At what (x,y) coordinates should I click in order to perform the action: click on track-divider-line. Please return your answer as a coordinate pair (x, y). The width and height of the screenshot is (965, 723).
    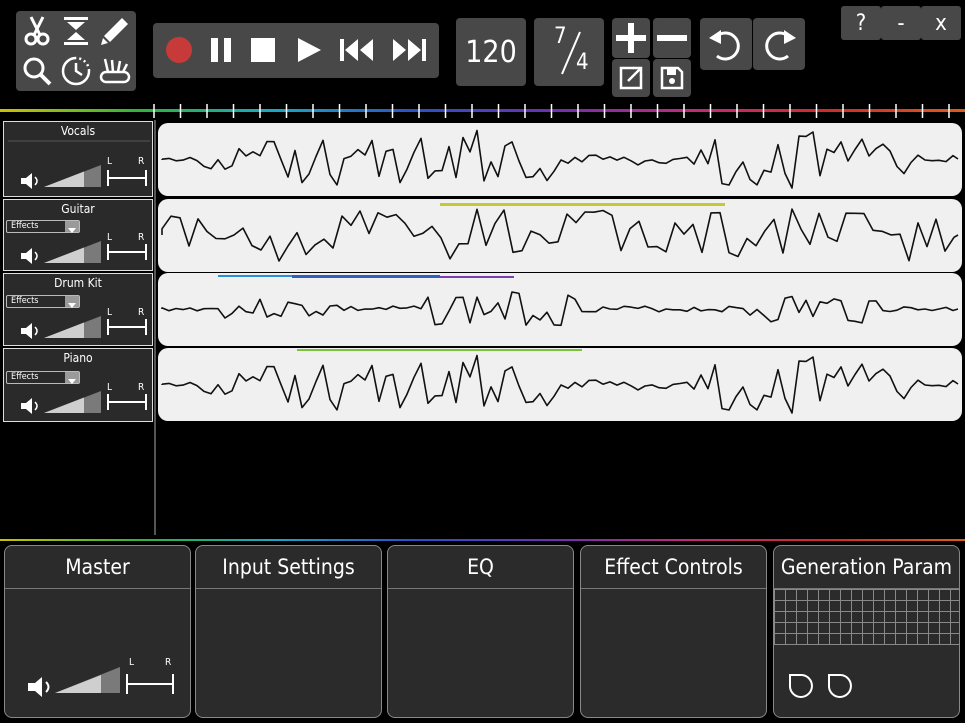
    Looking at the image, I should click on (79, 141).